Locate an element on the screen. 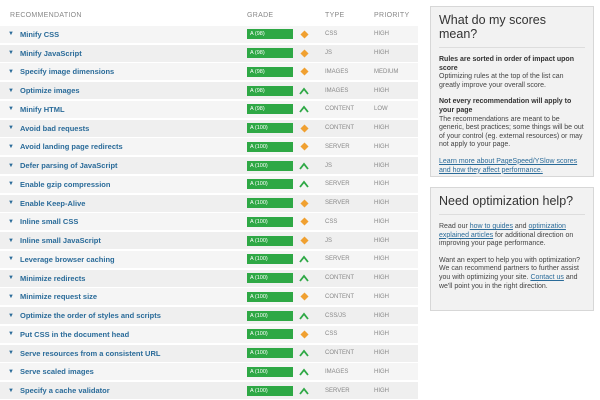 Image resolution: width=600 pixels, height=400 pixels. header-grade: GRADE is located at coordinates (286, 15).